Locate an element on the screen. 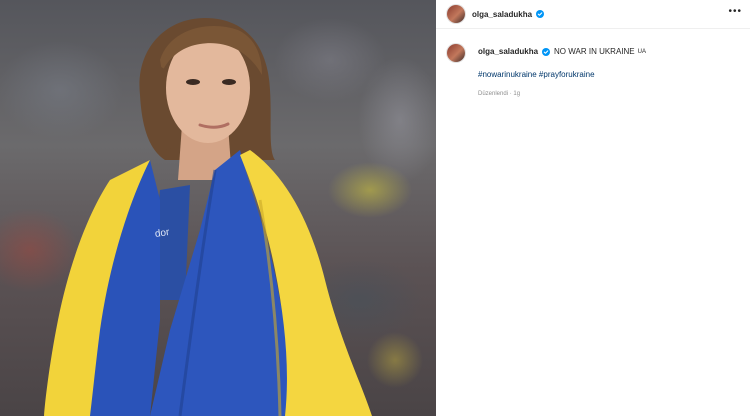 The image size is (750, 416). post-meta: Düzenlendi · 1g is located at coordinates (499, 94).